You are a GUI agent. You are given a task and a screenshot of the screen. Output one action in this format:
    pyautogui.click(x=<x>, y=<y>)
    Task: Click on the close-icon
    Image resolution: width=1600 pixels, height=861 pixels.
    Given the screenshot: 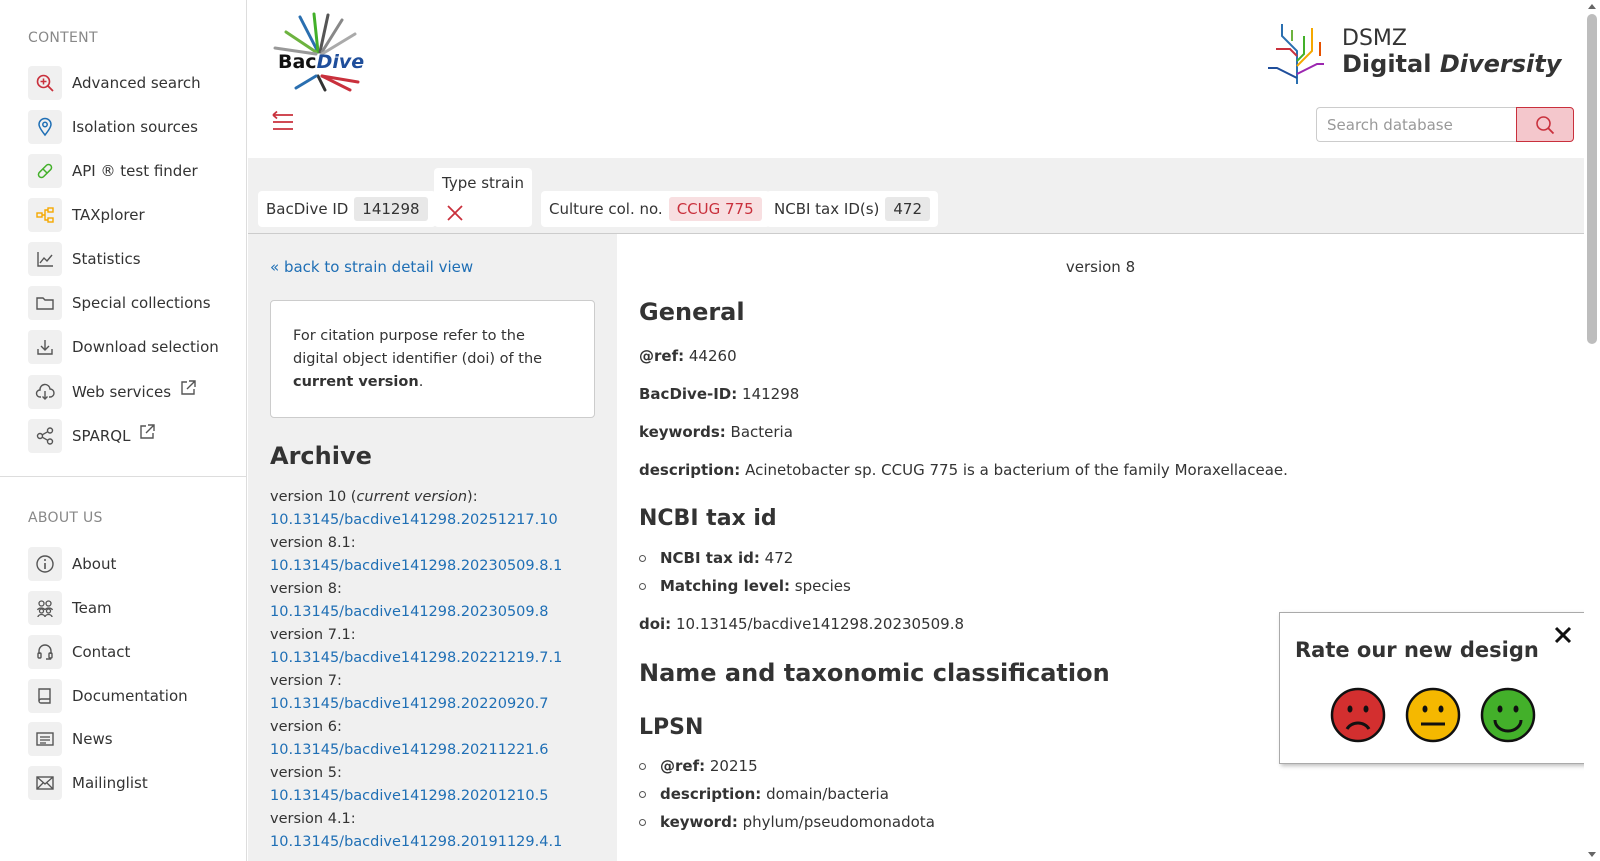 What is the action you would take?
    pyautogui.click(x=1563, y=635)
    